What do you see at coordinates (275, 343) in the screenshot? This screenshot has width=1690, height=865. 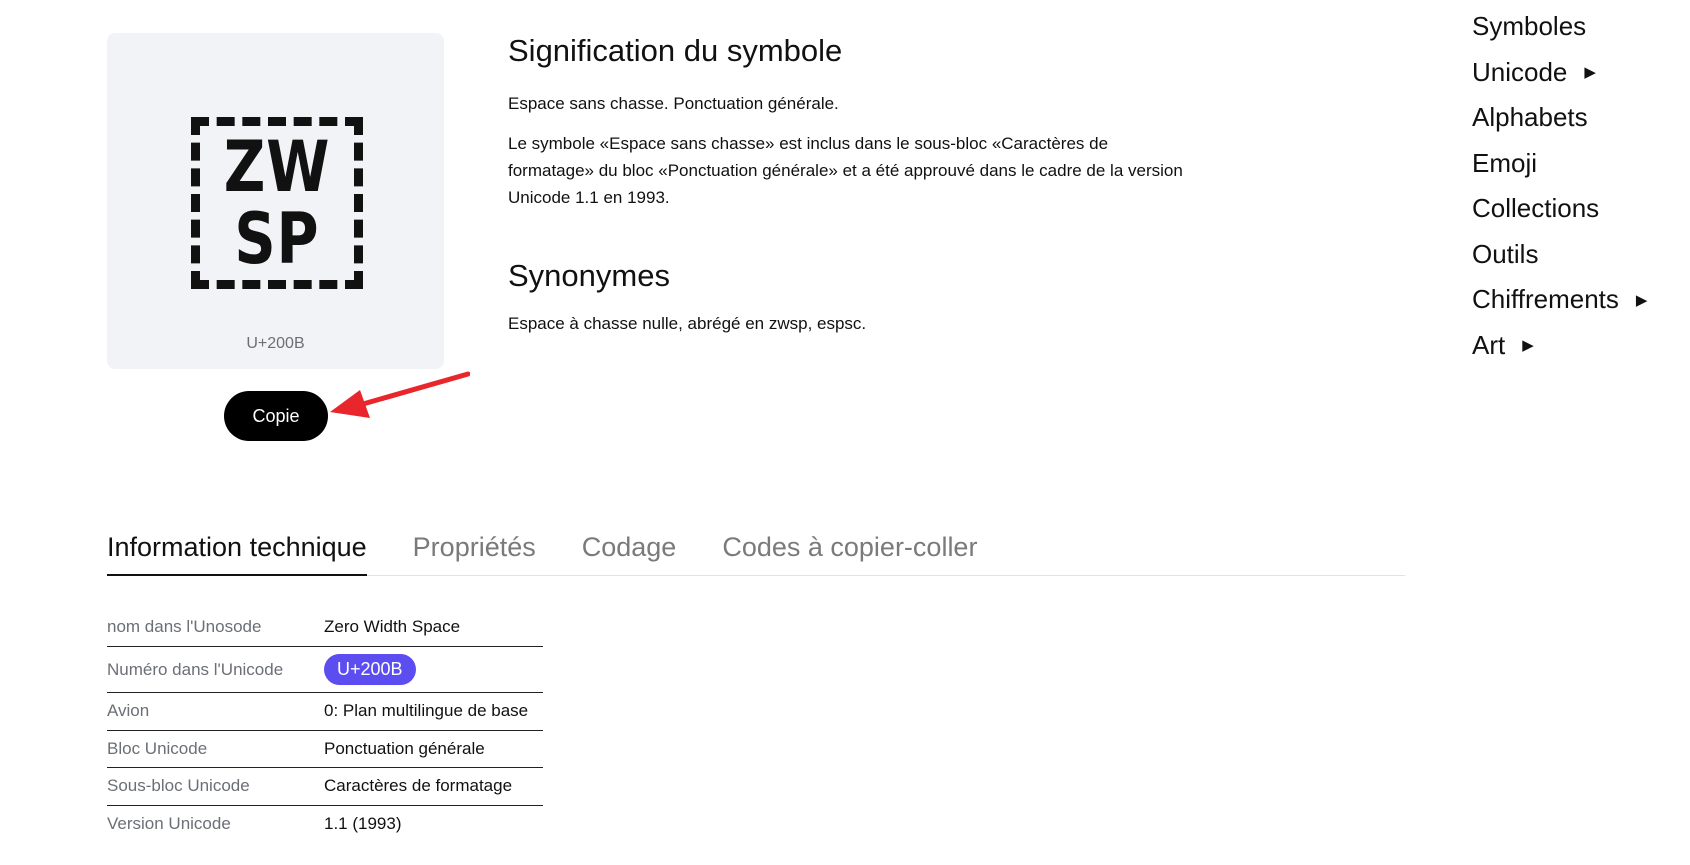 I see `symbol-code-caption: U+200B` at bounding box center [275, 343].